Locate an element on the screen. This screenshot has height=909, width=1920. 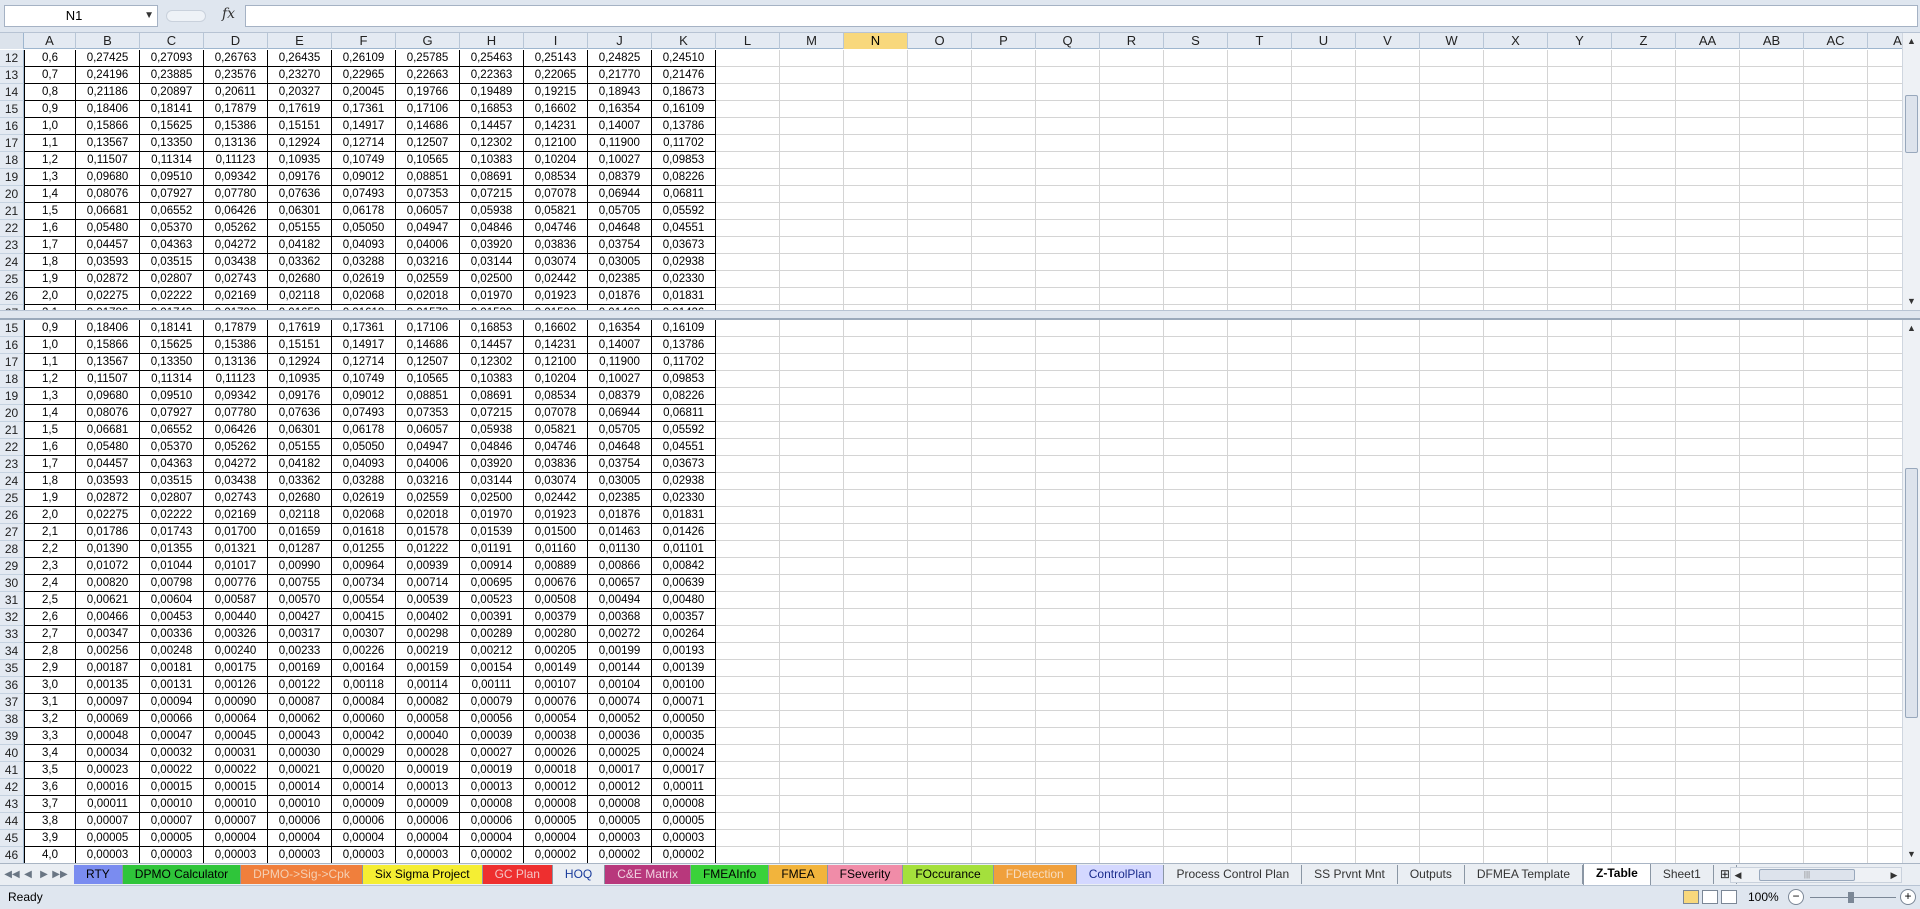
row-header: 40 is located at coordinates (12, 753).